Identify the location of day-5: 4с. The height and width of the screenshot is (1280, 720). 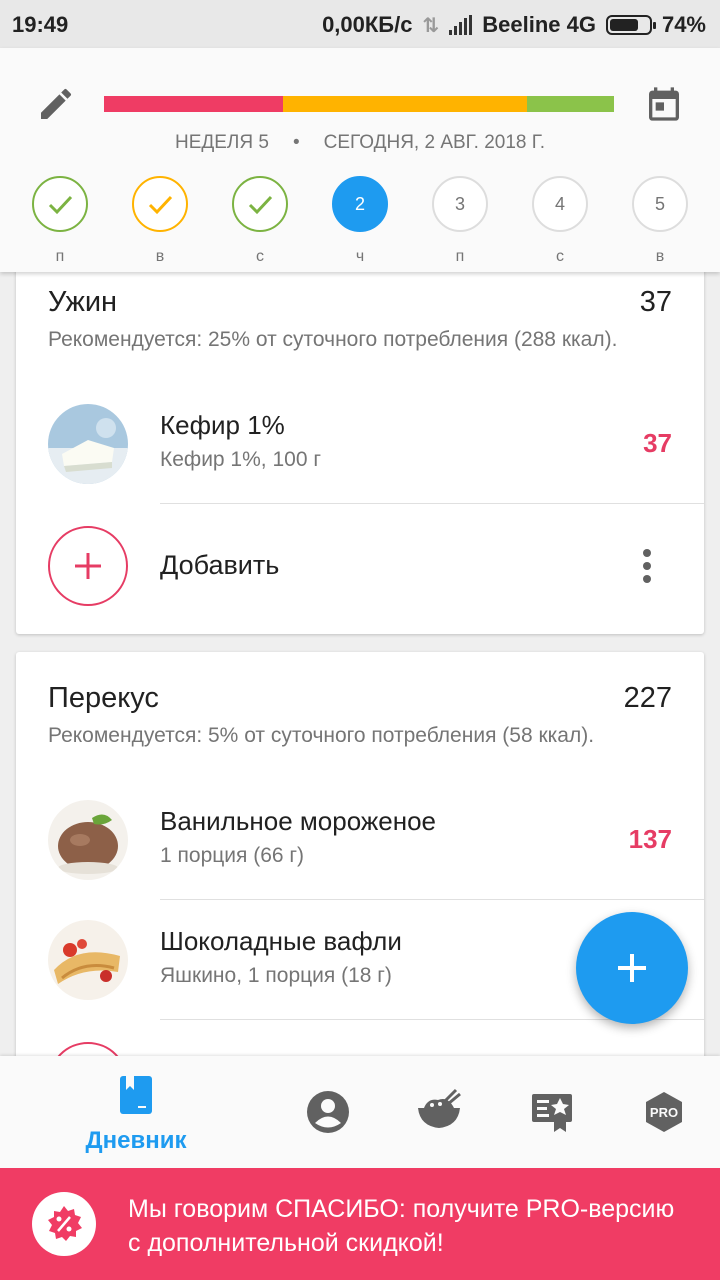
(560, 221).